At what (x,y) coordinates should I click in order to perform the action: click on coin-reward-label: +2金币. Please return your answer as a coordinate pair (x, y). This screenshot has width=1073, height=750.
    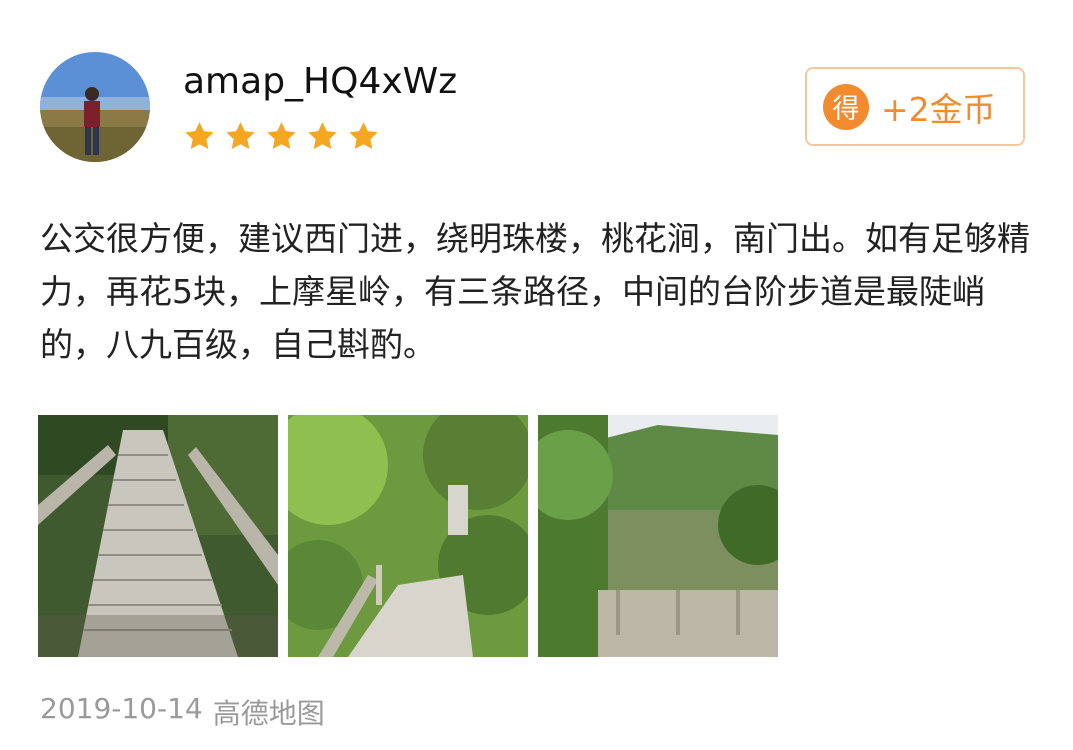
    Looking at the image, I should click on (938, 109).